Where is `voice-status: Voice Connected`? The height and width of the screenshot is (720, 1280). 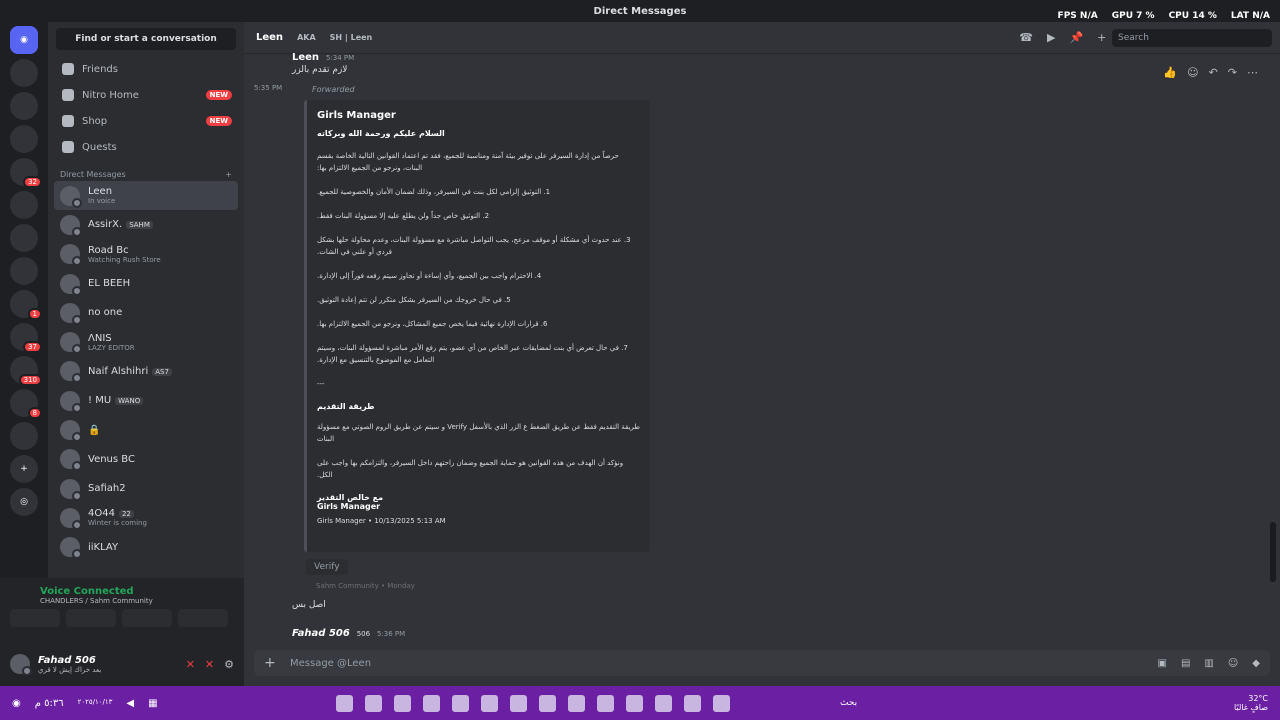
voice-status: Voice Connected is located at coordinates (87, 591).